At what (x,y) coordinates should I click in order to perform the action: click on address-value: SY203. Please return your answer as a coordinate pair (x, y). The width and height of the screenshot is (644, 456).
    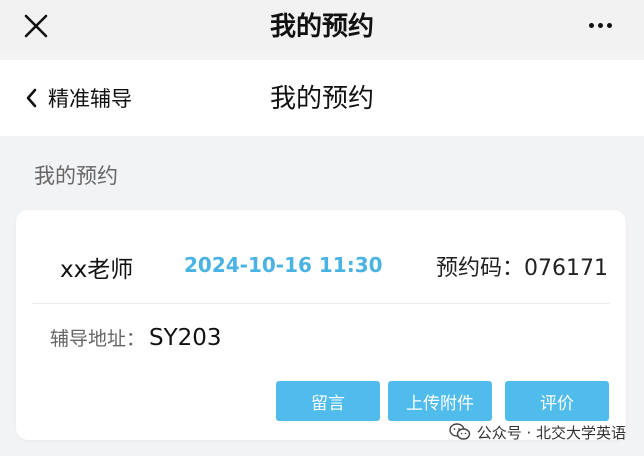
    Looking at the image, I should click on (185, 338).